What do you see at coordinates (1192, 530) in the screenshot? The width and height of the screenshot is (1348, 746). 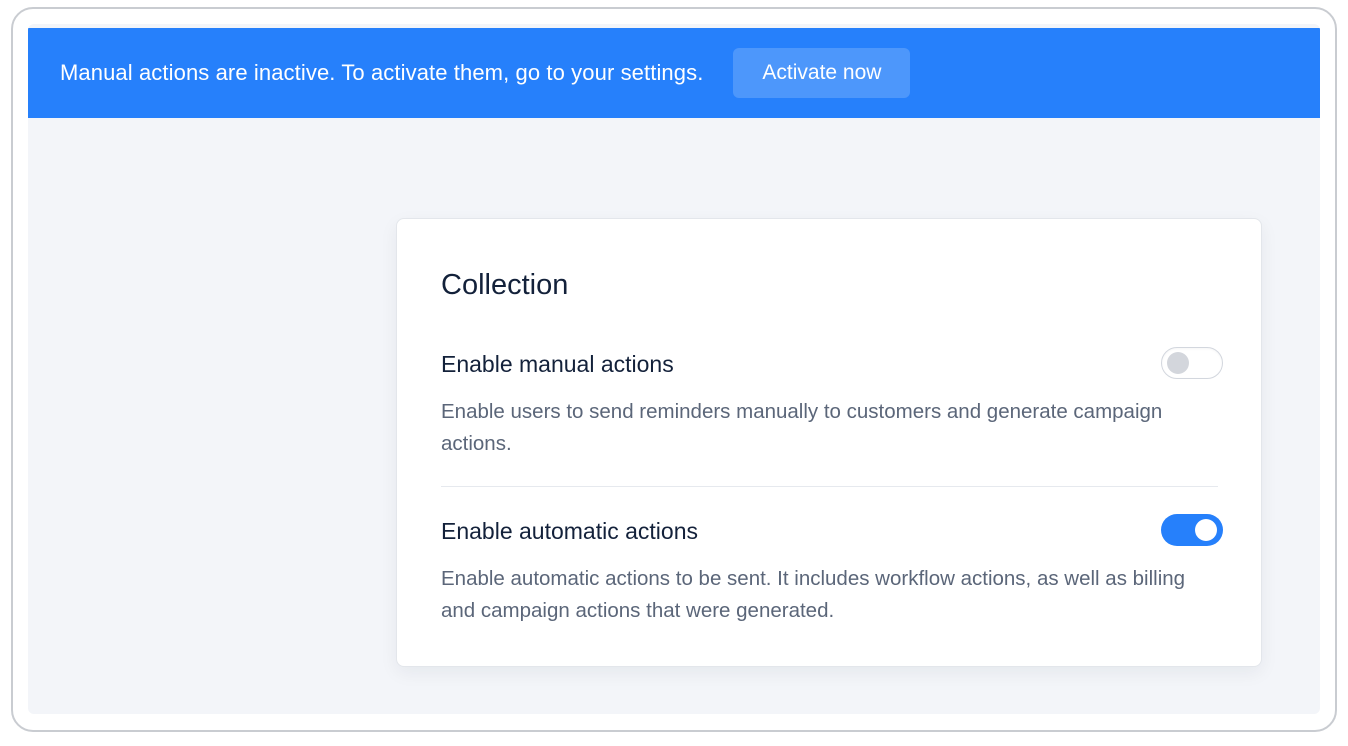 I see `automatic-actions-toggle` at bounding box center [1192, 530].